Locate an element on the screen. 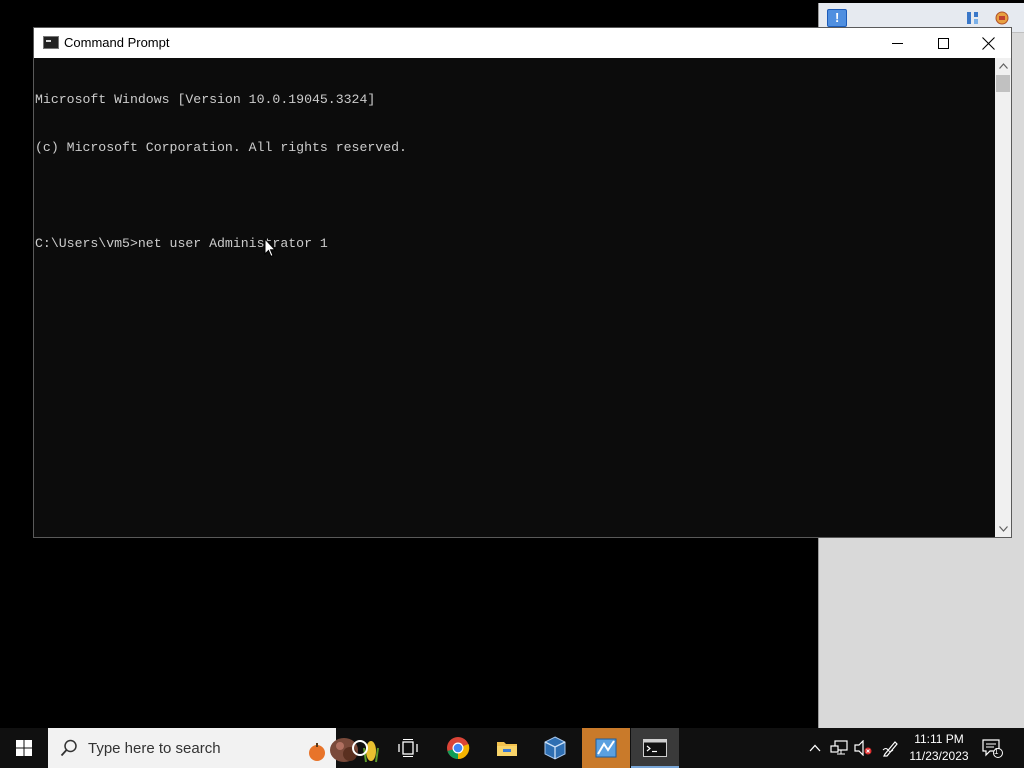 This screenshot has width=1024, height=768. clock-date: 11/23/2023 is located at coordinates (939, 756).